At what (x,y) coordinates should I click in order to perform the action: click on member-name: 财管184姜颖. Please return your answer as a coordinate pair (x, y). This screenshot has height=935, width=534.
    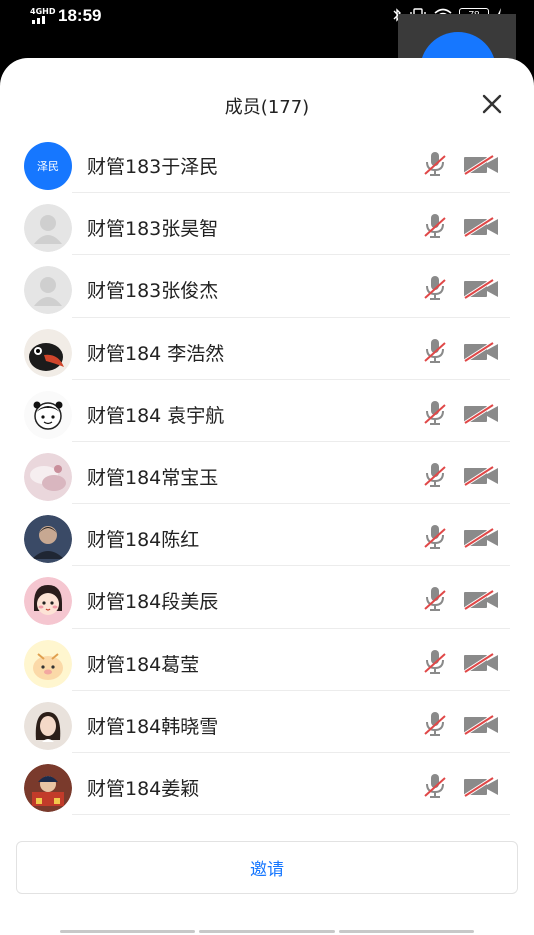
    Looking at the image, I should click on (143, 788).